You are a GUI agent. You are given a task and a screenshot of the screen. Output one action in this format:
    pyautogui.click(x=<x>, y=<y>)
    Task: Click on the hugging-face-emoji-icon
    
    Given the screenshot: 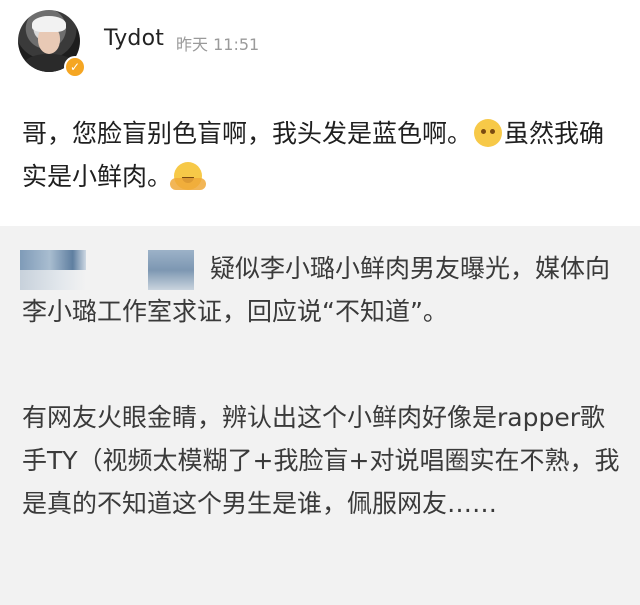 What is the action you would take?
    pyautogui.click(x=188, y=176)
    